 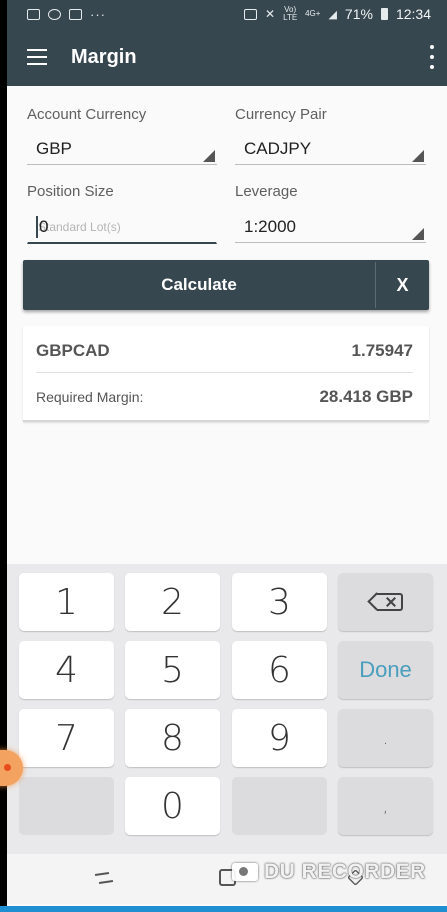 I want to click on key-4: 4, so click(x=66, y=670).